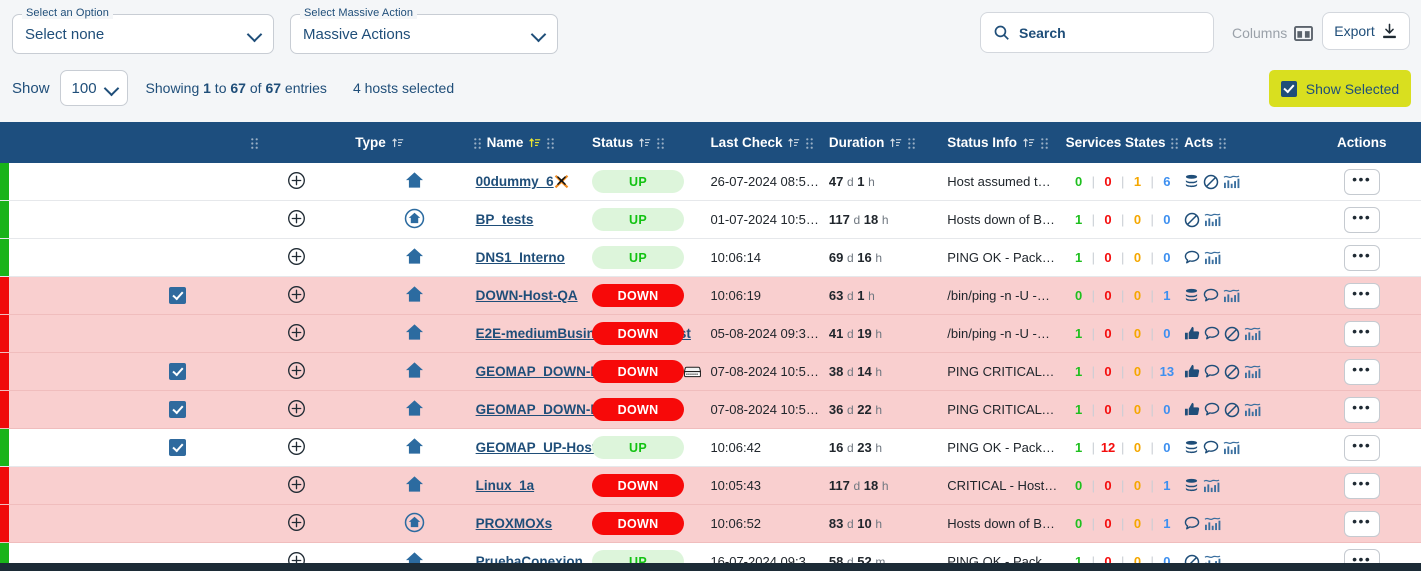 The image size is (1421, 571). What do you see at coordinates (514, 523) in the screenshot?
I see `host-name-link: PROXMOXs` at bounding box center [514, 523].